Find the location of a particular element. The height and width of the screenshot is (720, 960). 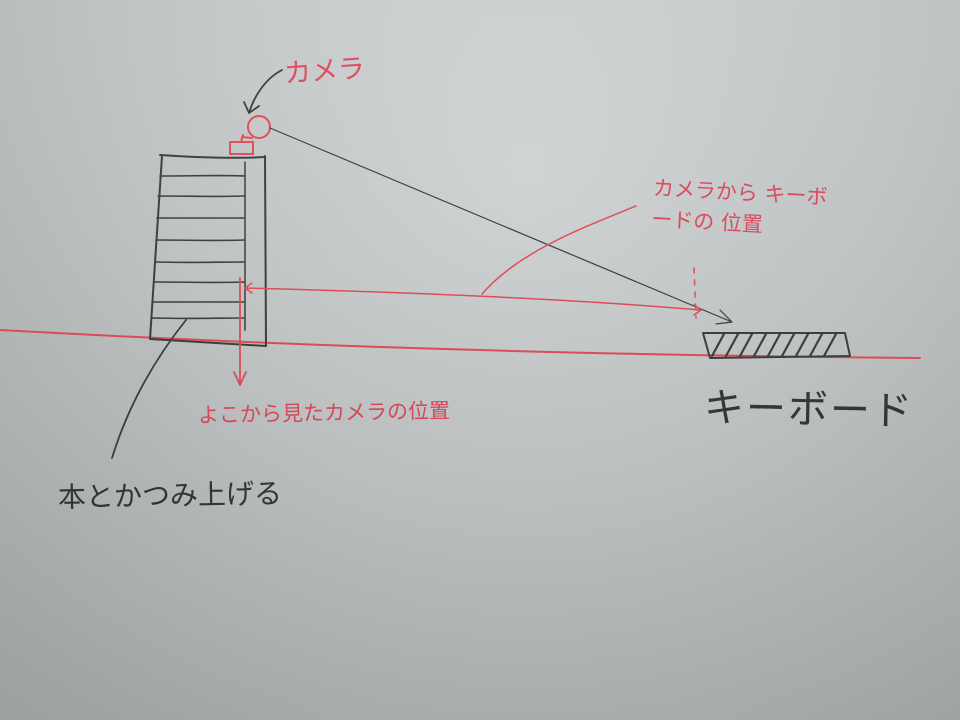

book-stack is located at coordinates (208, 250).